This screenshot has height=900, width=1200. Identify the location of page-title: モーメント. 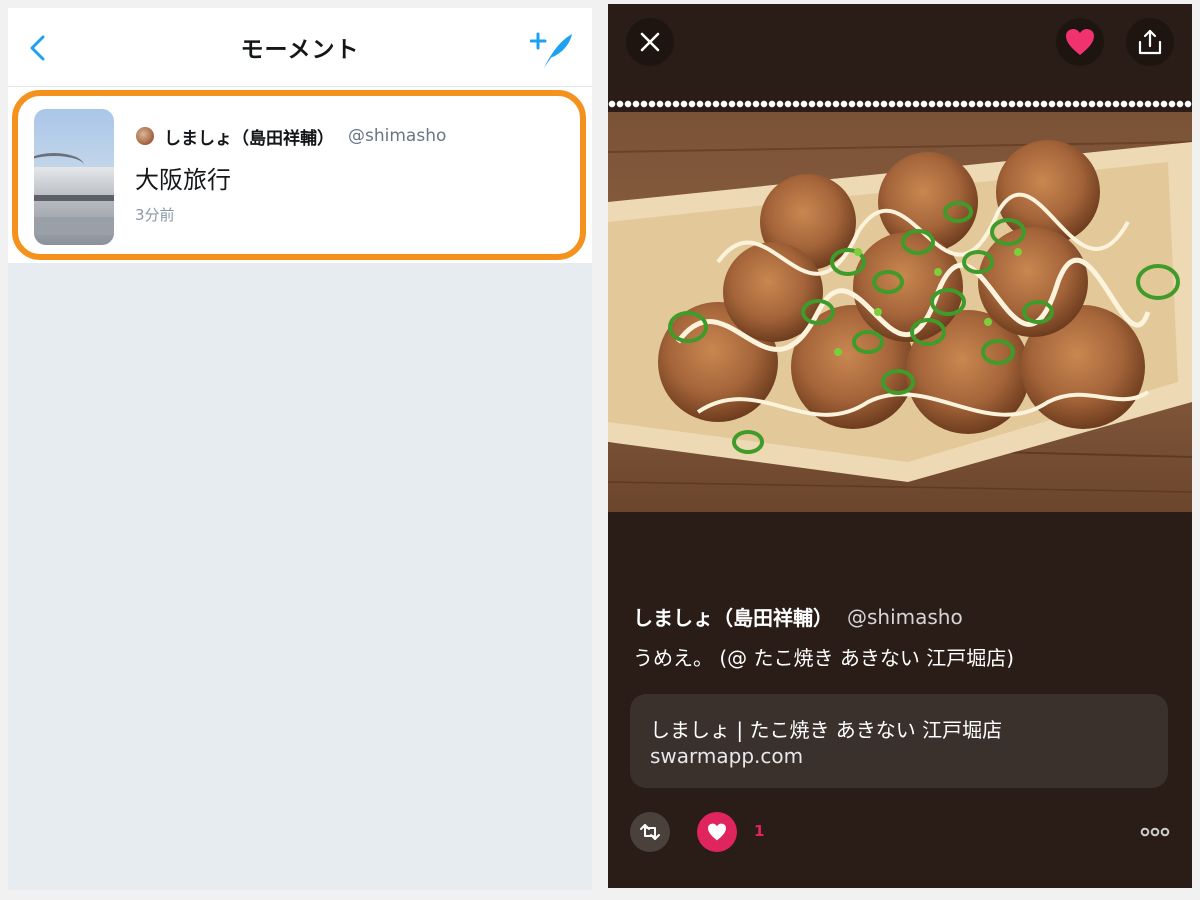
(300, 50).